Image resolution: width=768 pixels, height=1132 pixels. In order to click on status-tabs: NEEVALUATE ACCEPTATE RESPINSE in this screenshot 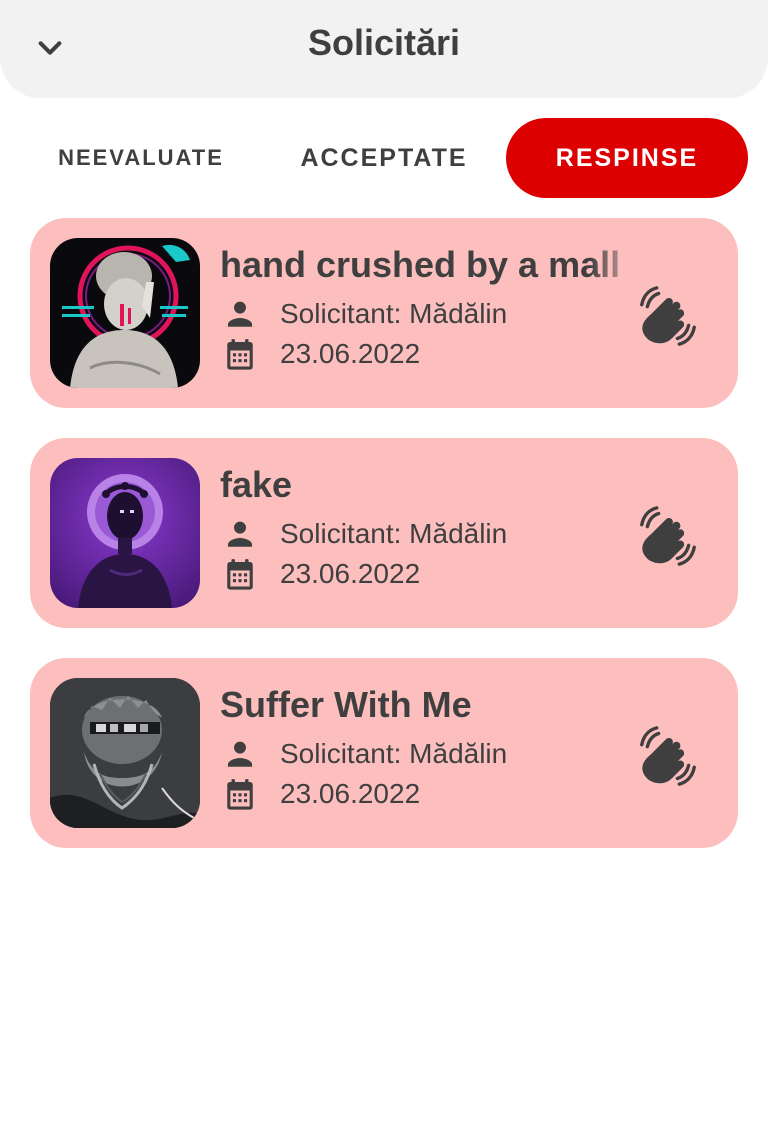, I will do `click(384, 158)`.